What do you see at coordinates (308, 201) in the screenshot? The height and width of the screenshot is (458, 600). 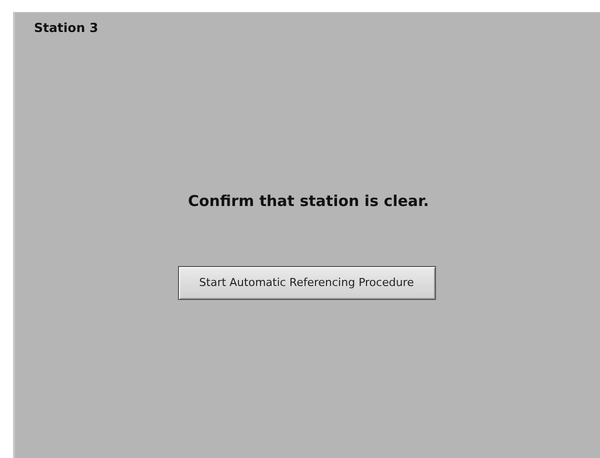 I see `confirm-message: Confirm that station is clear.` at bounding box center [308, 201].